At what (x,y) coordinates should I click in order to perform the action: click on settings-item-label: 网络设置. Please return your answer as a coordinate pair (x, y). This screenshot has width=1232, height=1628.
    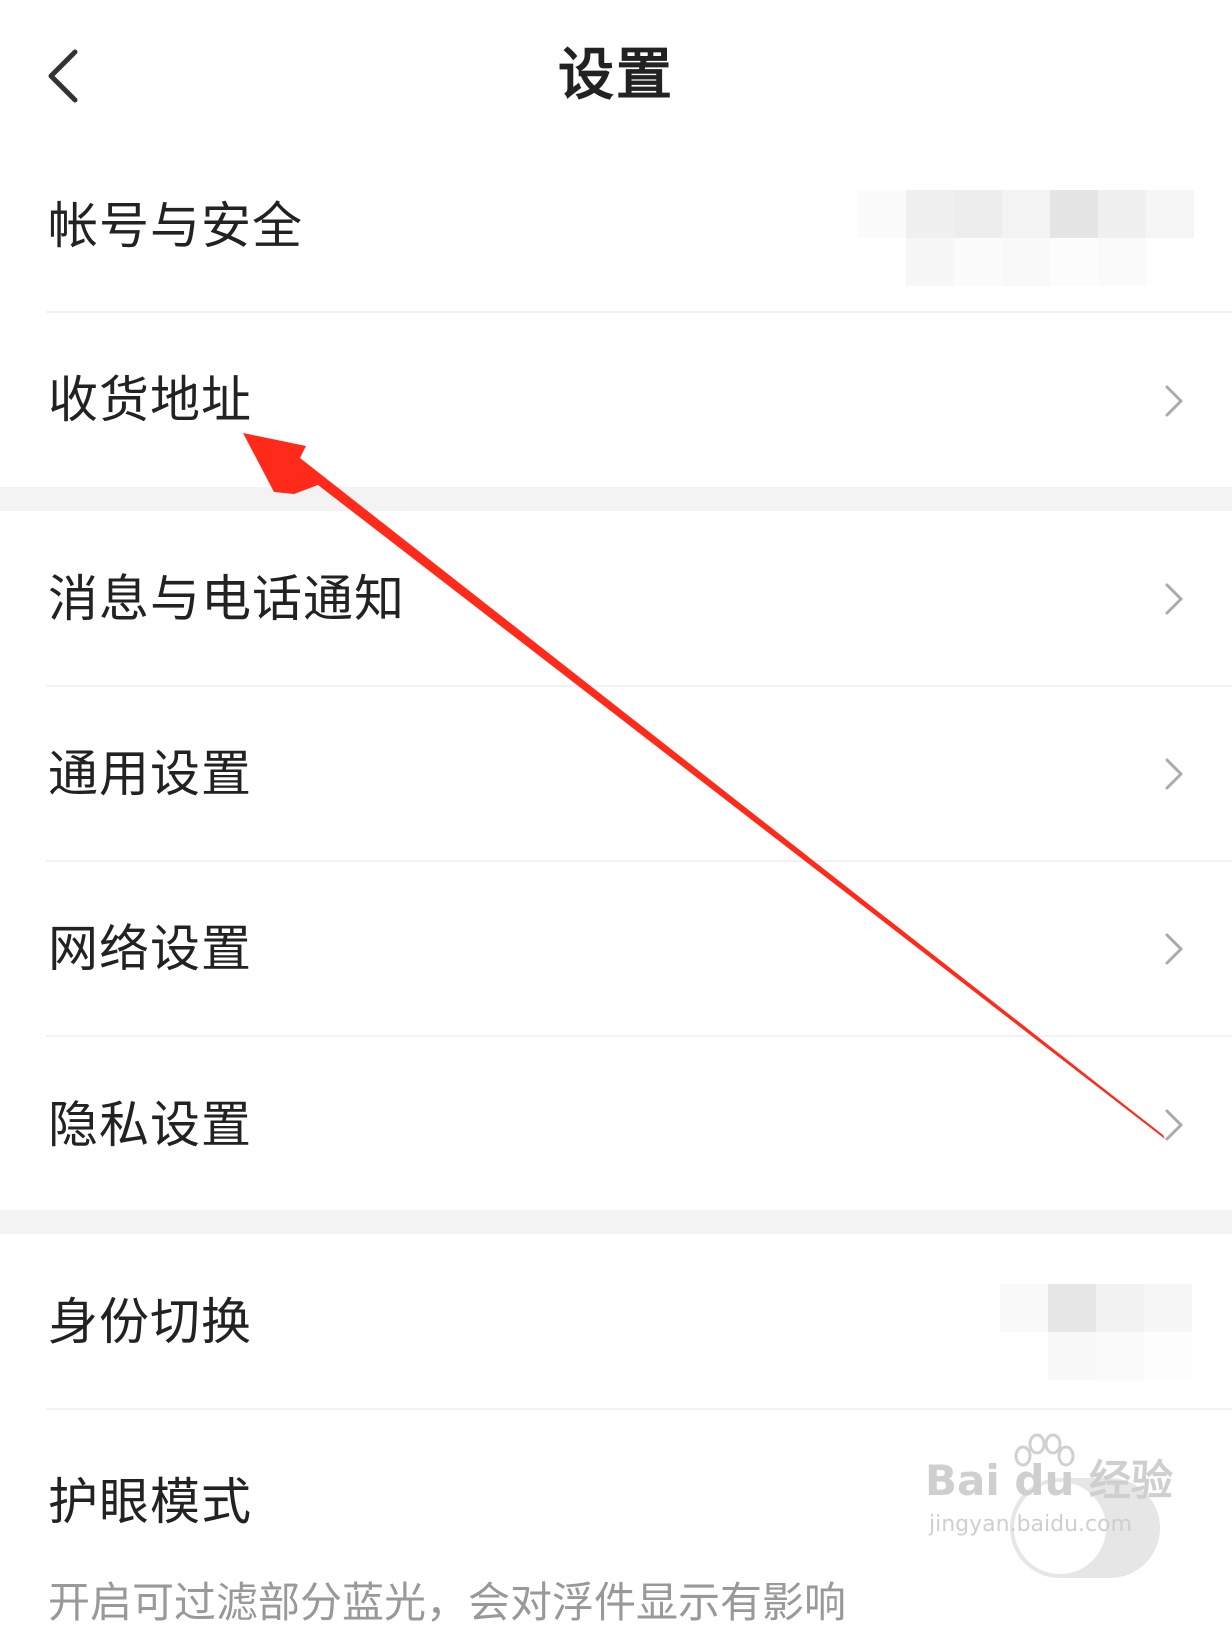
    Looking at the image, I should click on (150, 949).